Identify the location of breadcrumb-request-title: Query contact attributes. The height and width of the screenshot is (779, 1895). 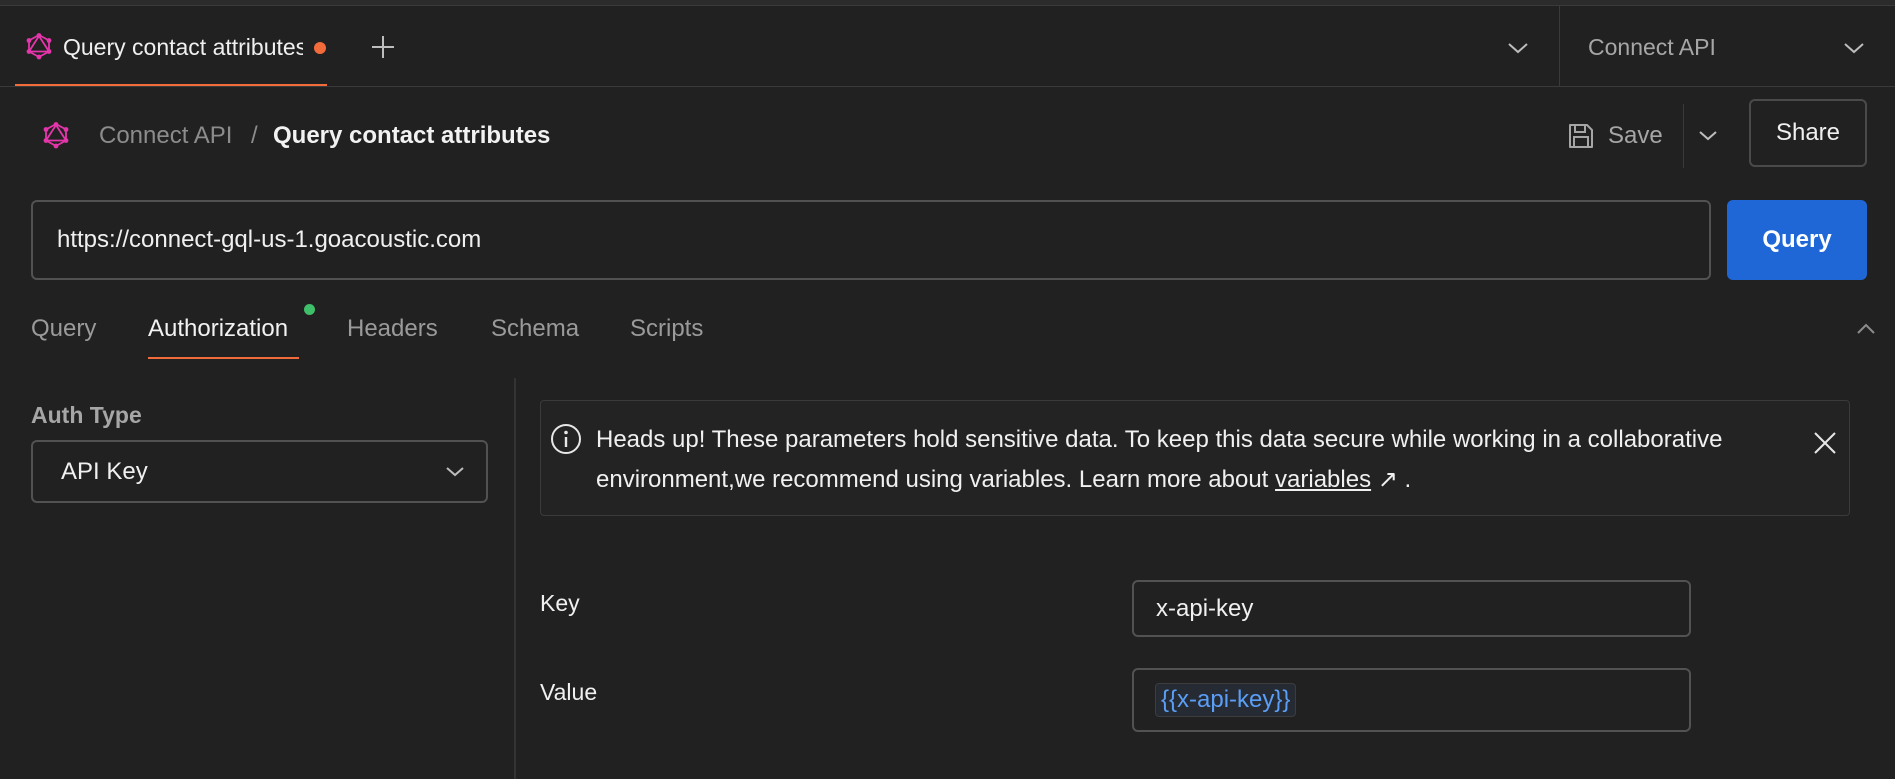
(411, 136).